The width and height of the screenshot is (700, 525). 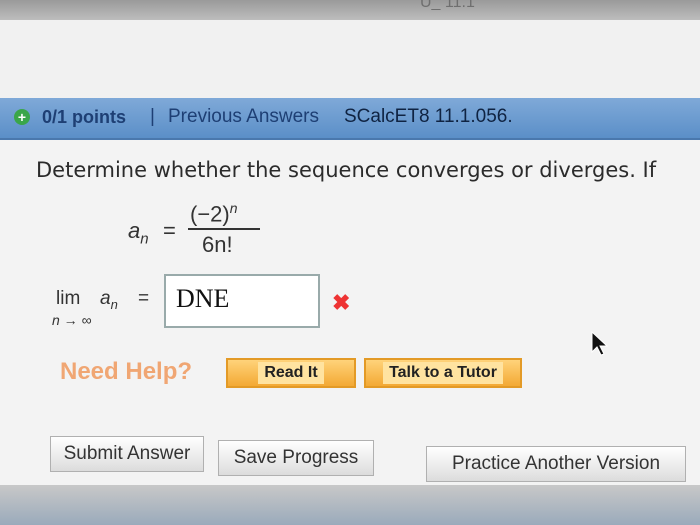 What do you see at coordinates (350, 10) in the screenshot?
I see `top-strip: U_ 11.1` at bounding box center [350, 10].